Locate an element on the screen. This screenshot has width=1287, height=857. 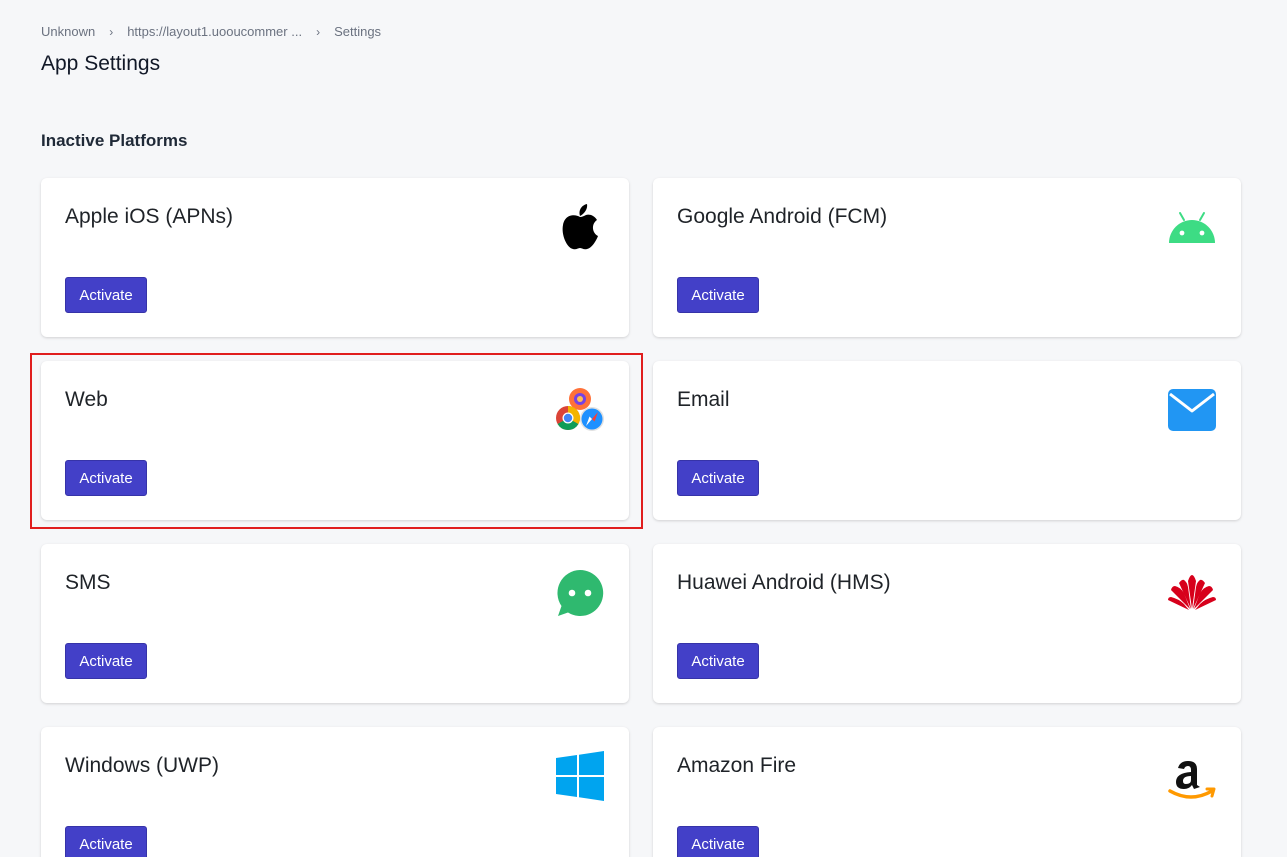
windows-icon is located at coordinates (580, 776).